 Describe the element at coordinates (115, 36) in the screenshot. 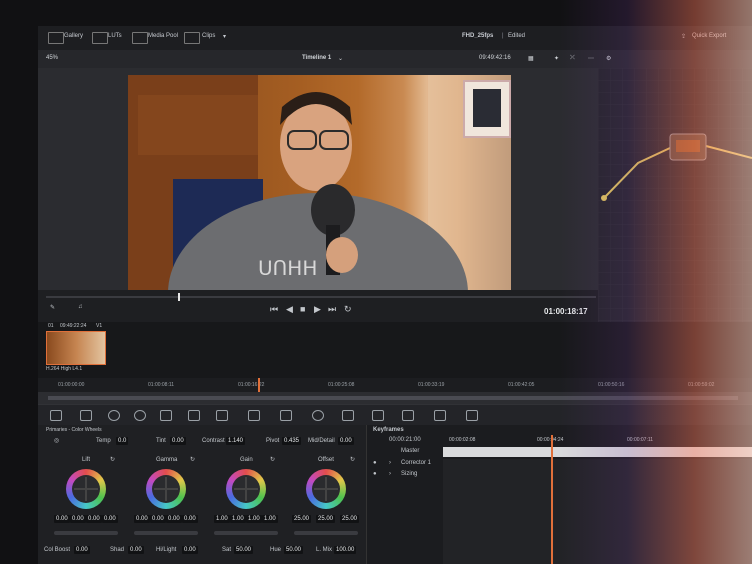

I see `luts-tab: LUTs` at that location.